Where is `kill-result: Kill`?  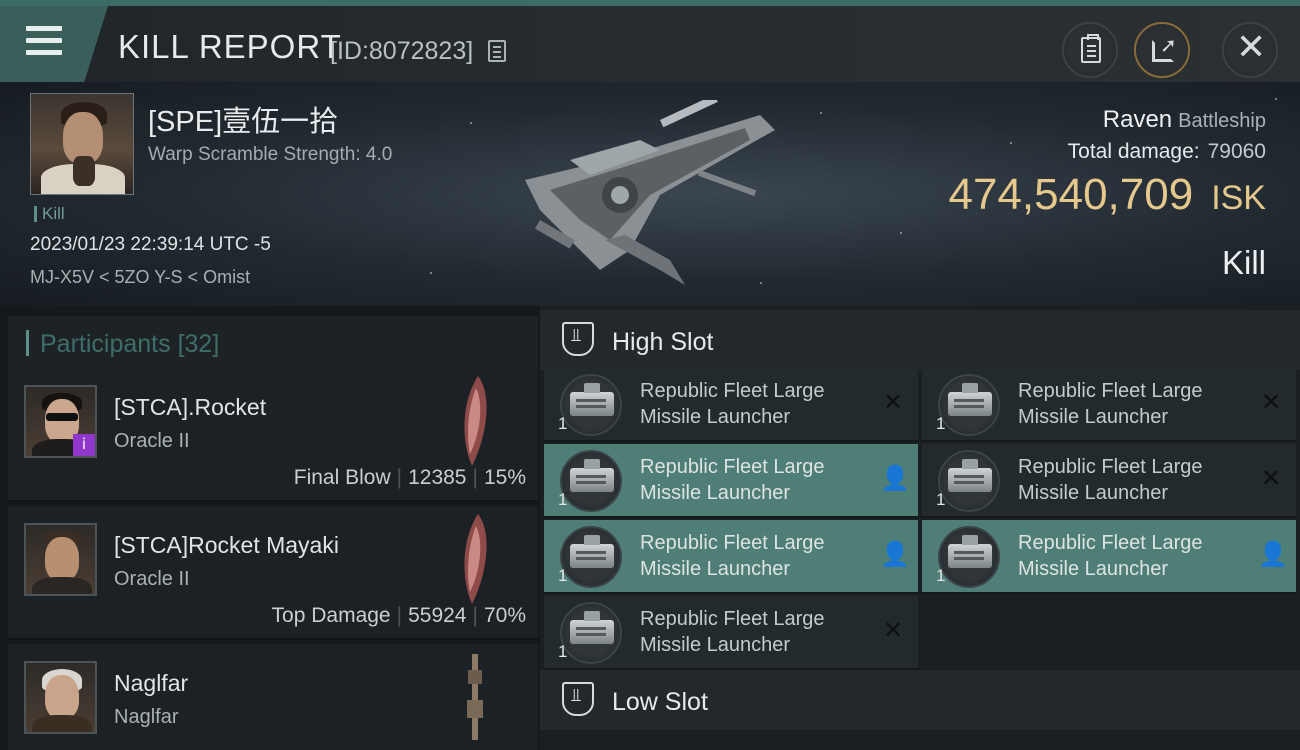
kill-result: Kill is located at coordinates (1243, 262).